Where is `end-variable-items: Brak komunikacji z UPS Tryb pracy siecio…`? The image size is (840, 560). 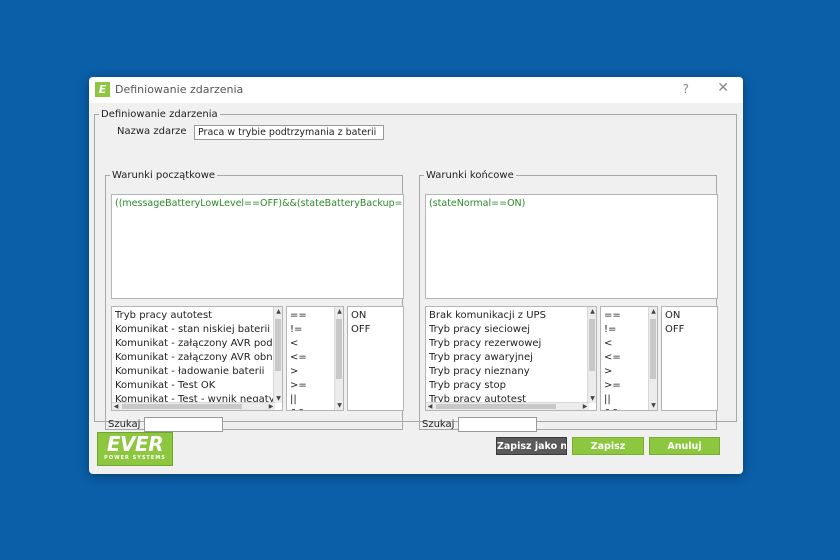
end-variable-items: Brak komunikacji z UPS Tryb pracy siecio… is located at coordinates (511, 358).